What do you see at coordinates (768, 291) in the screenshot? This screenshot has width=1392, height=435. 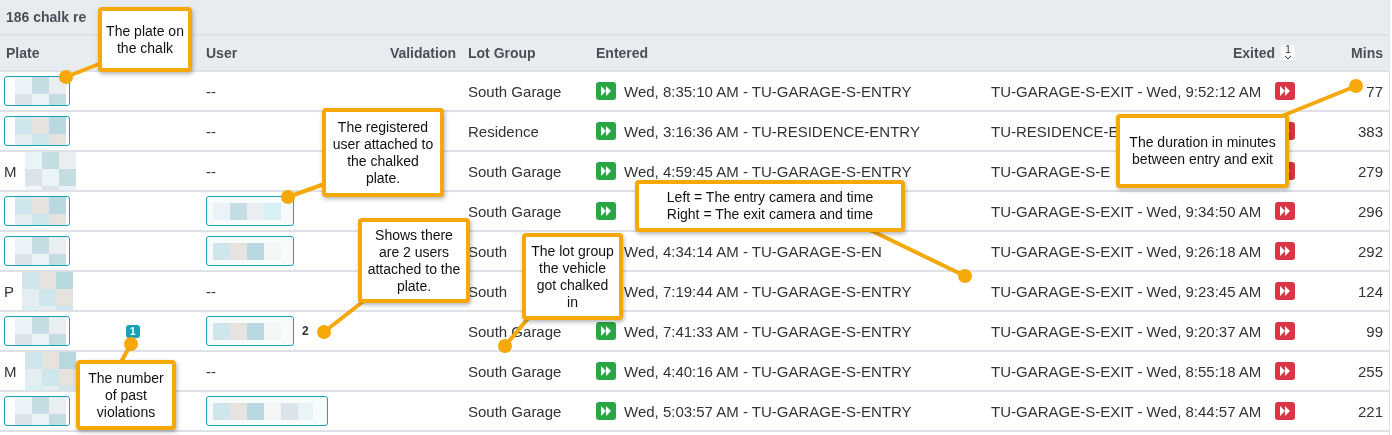 I see `entry-time: Wed, 7:19:44 AM - TU-GARAGE-S-ENTRY` at bounding box center [768, 291].